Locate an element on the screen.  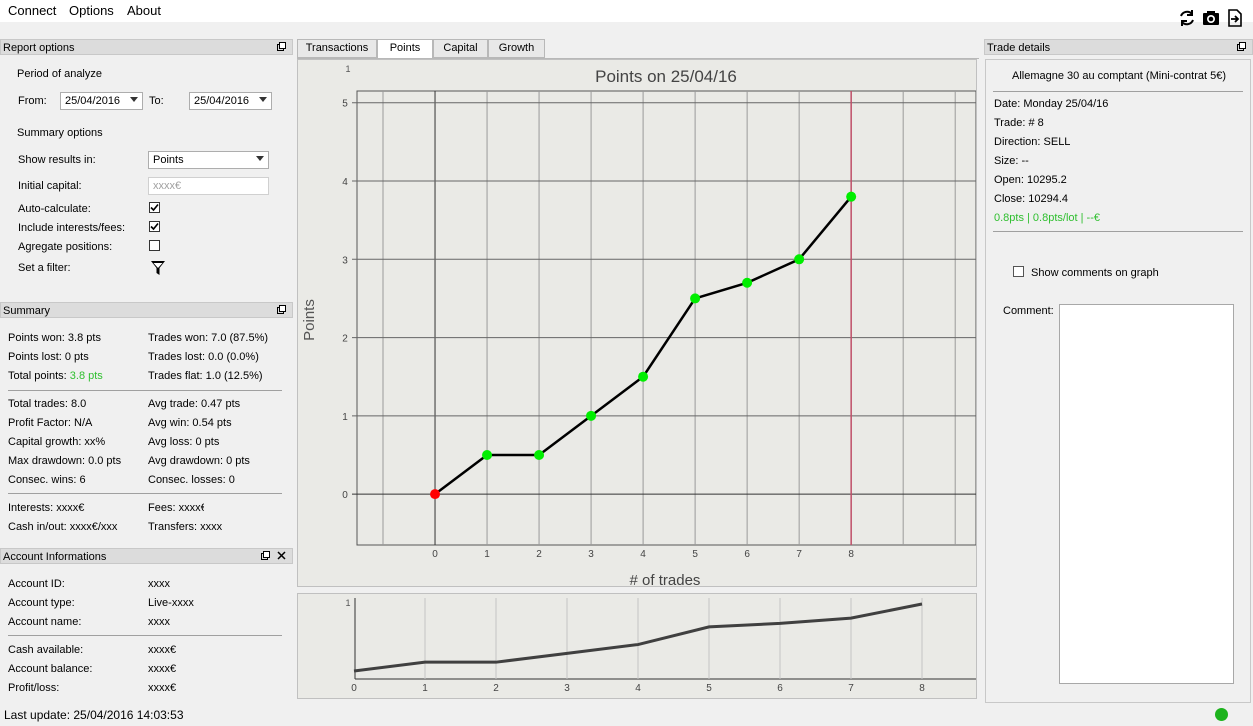
y-tick-label: 5 is located at coordinates (345, 104).